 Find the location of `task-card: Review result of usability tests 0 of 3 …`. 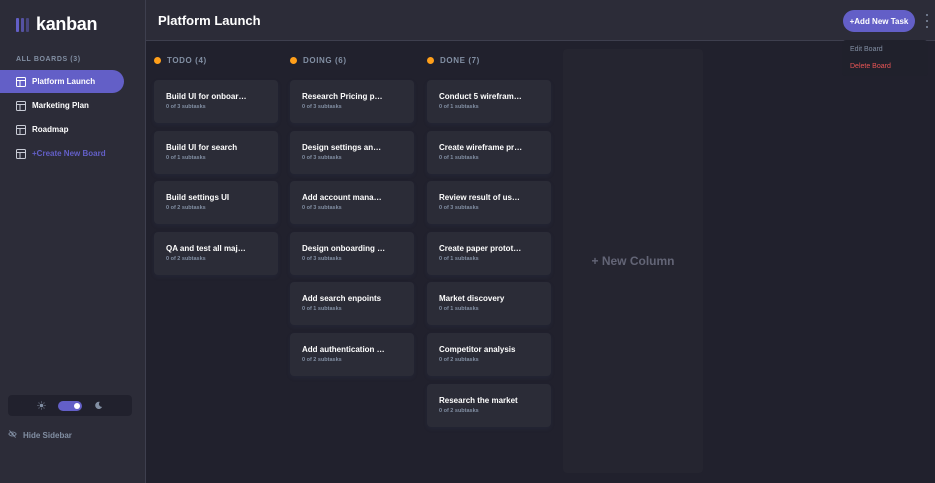

task-card: Review result of usability tests 0 of 3 … is located at coordinates (489, 202).